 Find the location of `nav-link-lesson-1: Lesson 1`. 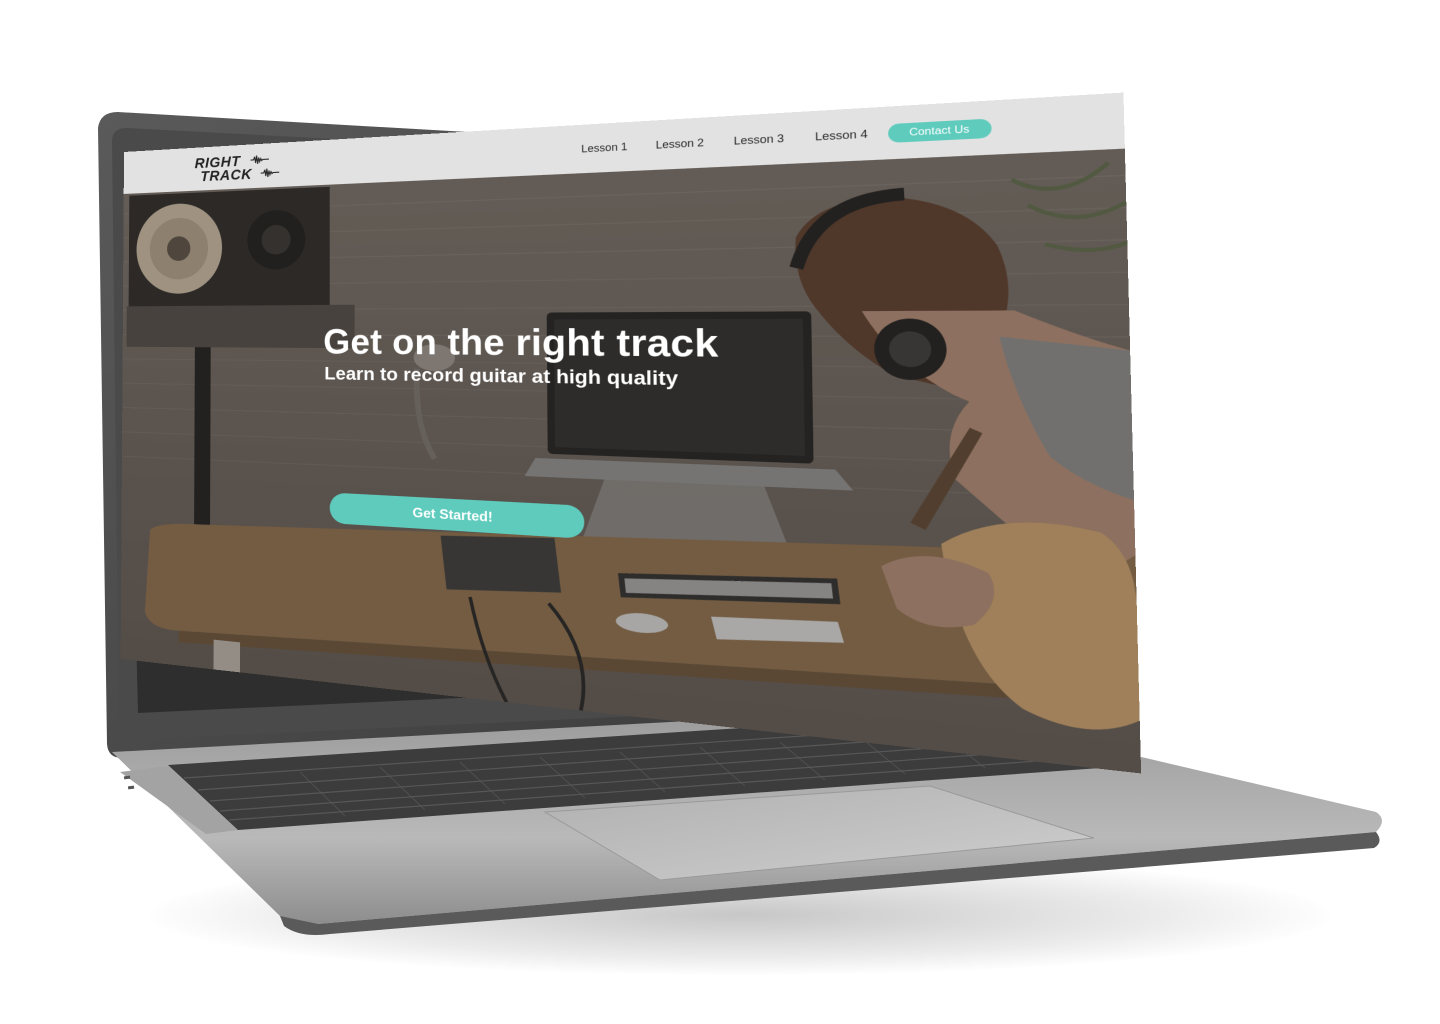

nav-link-lesson-1: Lesson 1 is located at coordinates (604, 148).